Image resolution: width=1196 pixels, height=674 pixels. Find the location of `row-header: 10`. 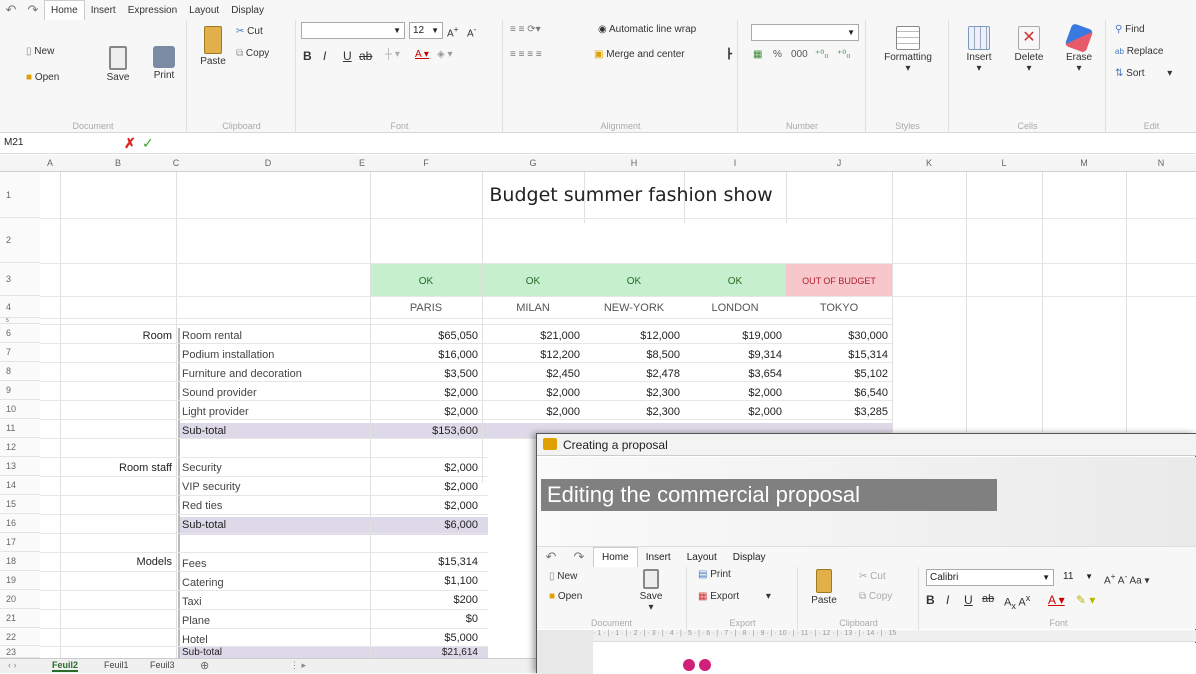

row-header: 10 is located at coordinates (20, 409).